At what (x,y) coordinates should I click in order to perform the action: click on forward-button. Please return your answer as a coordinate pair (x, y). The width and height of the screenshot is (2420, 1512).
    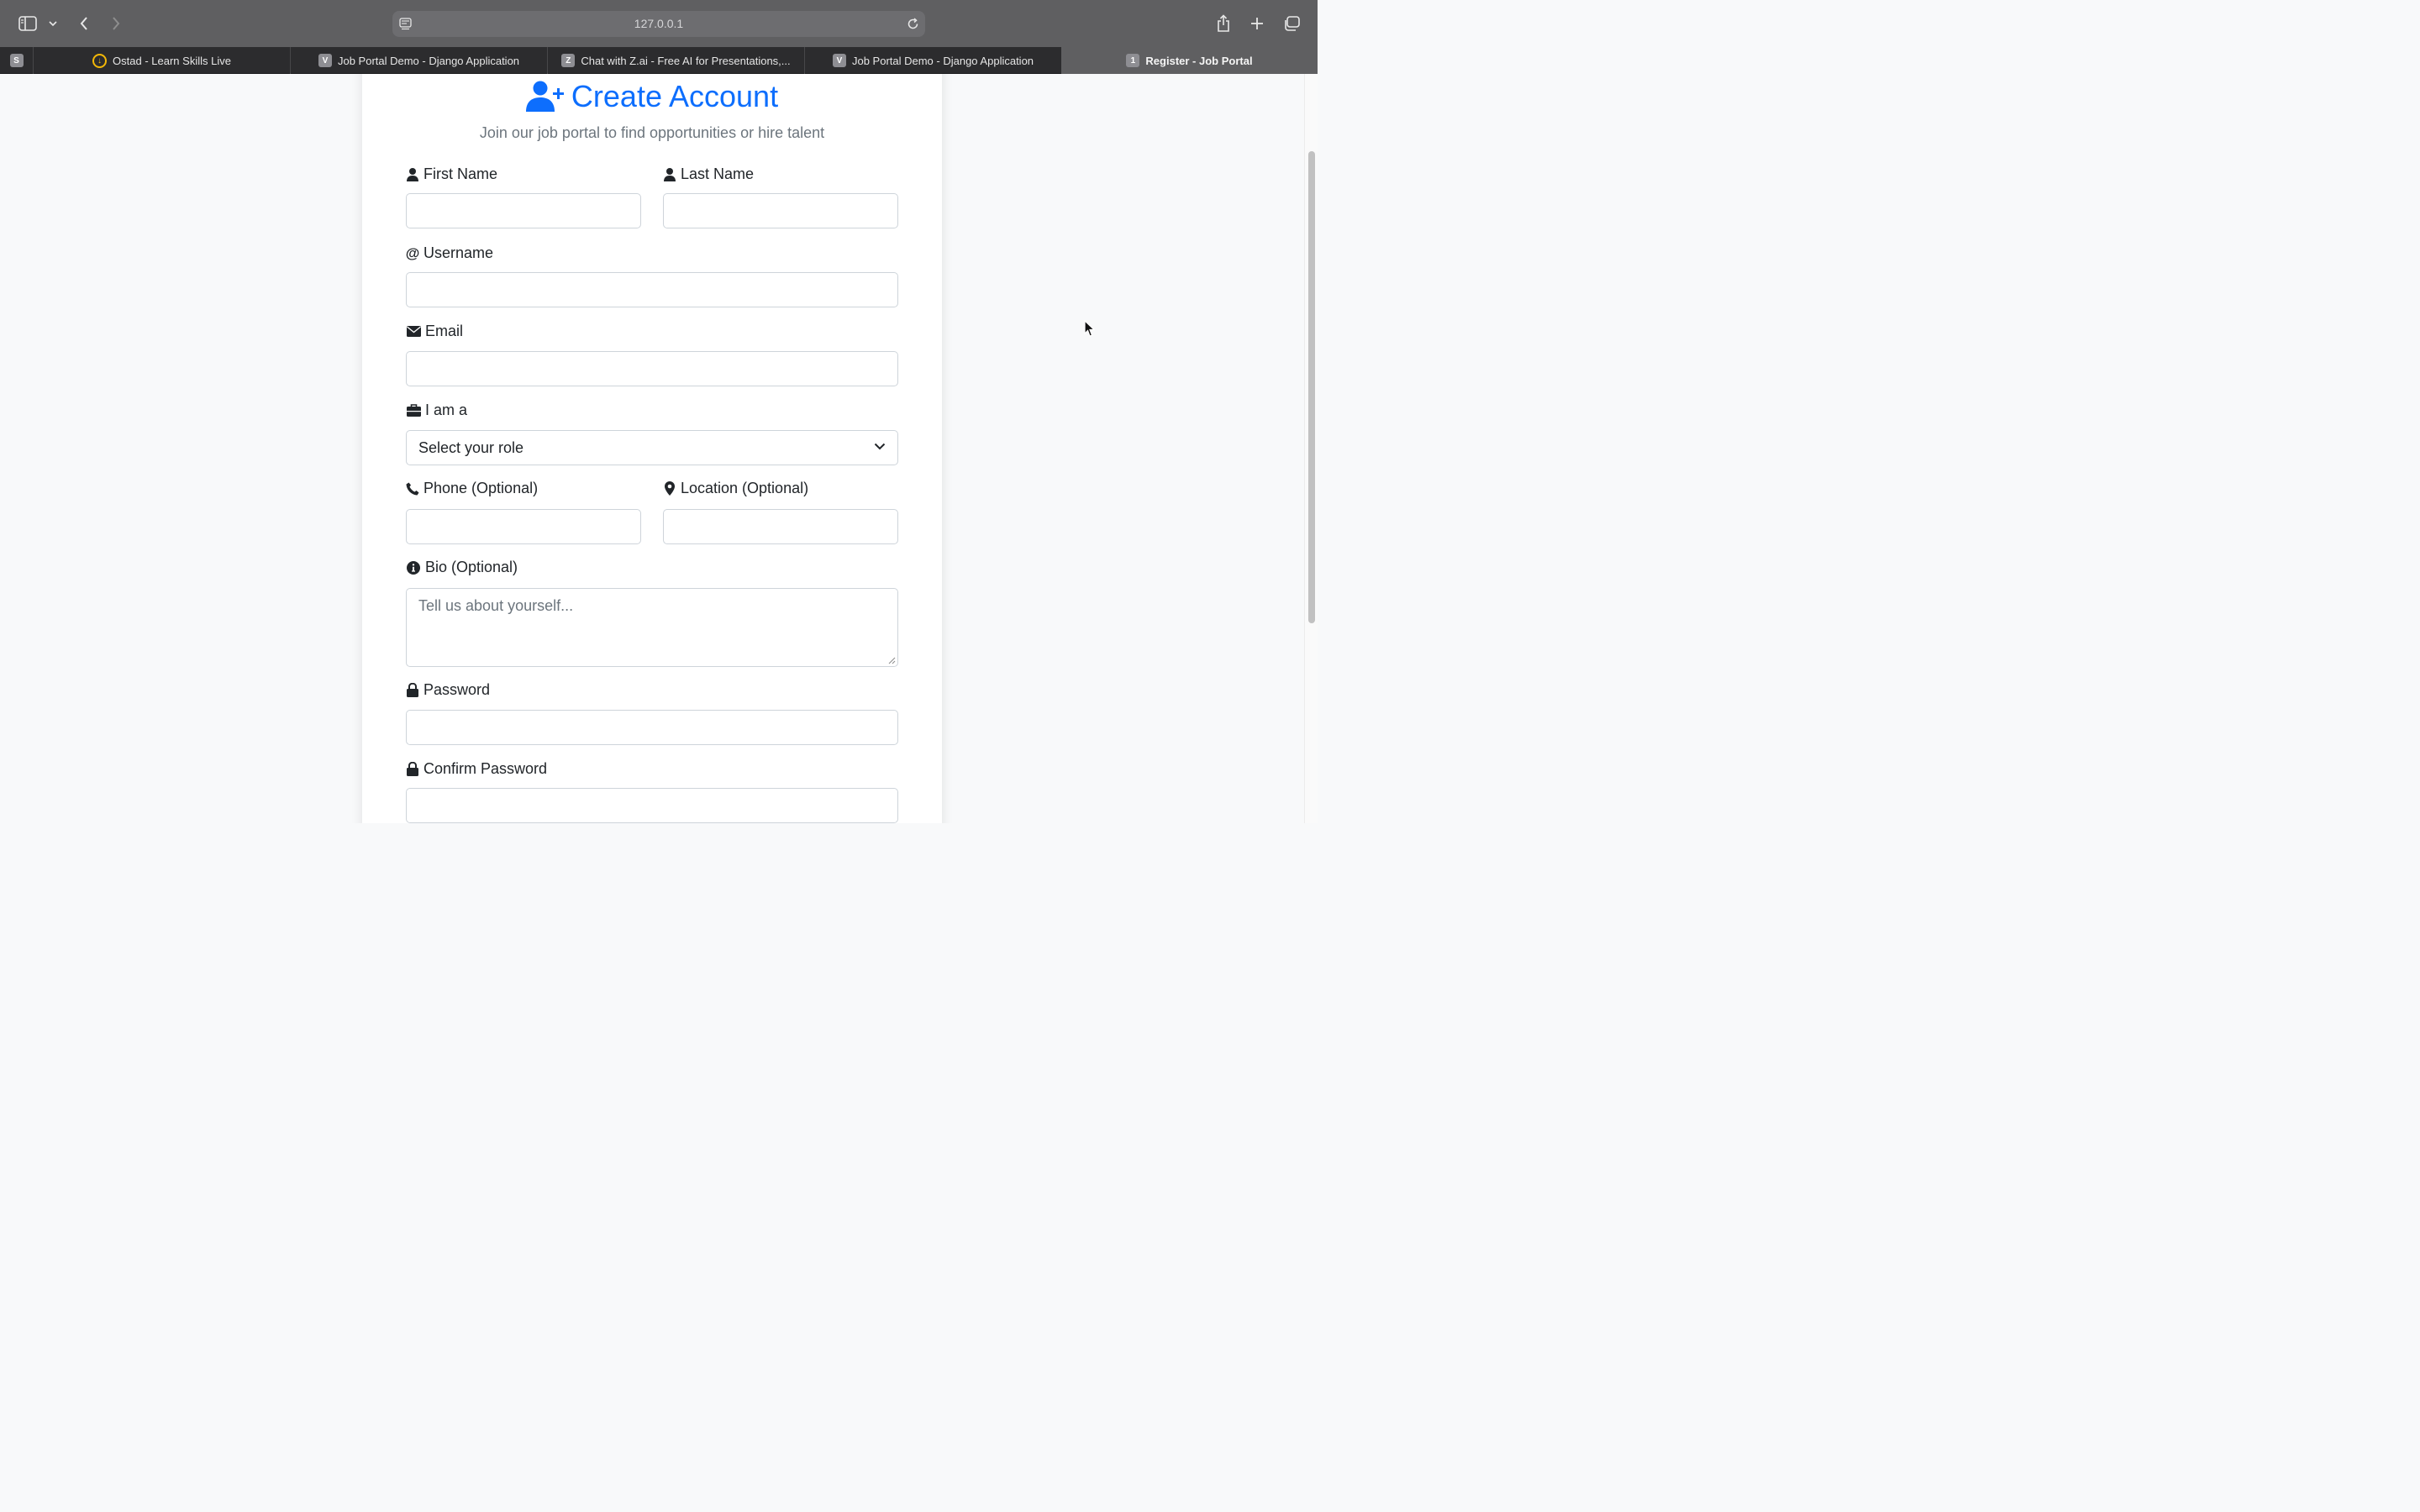
    Looking at the image, I should click on (116, 23).